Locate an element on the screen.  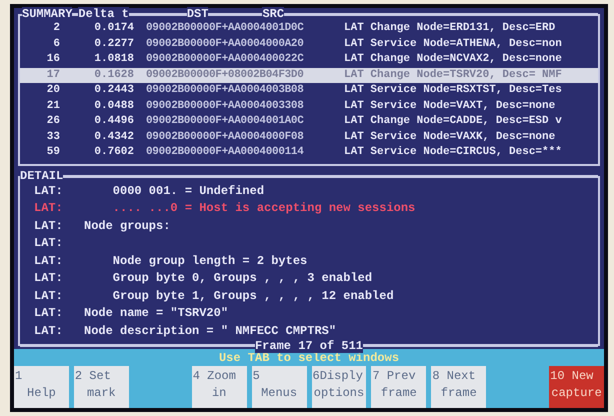
decode-text: Node description = " NMFECC CMPTRS" is located at coordinates (210, 331).